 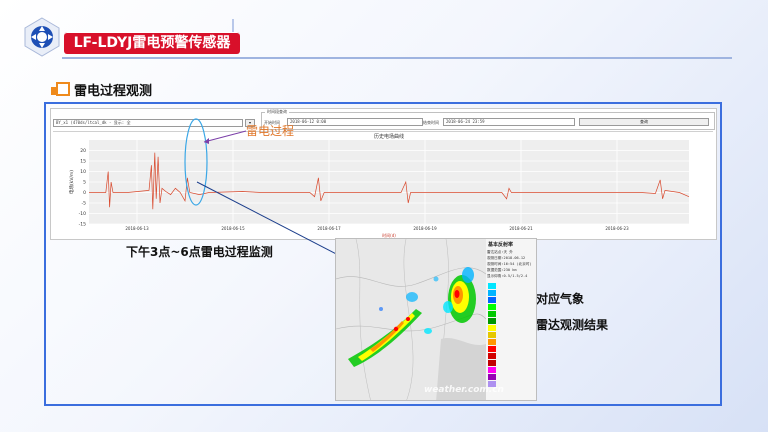 What do you see at coordinates (225, 136) in the screenshot?
I see `label-pointer-line` at bounding box center [225, 136].